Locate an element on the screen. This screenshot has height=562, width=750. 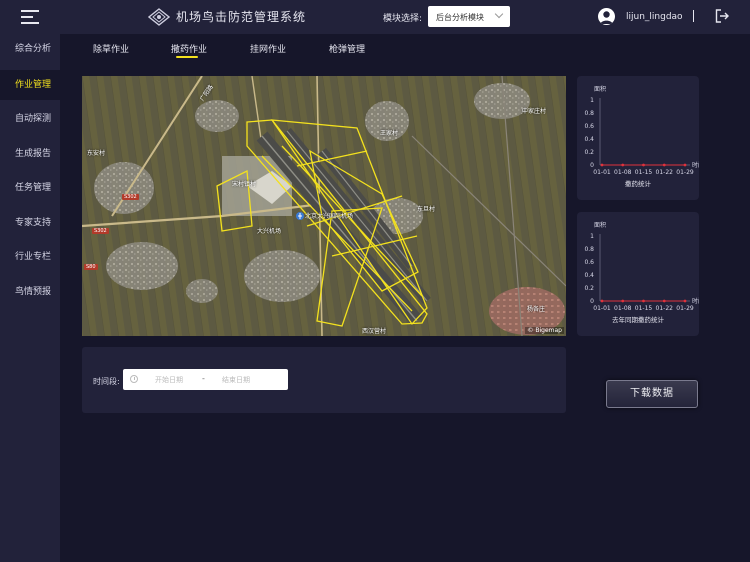
map-label: 杨各庄 is located at coordinates (536, 309).